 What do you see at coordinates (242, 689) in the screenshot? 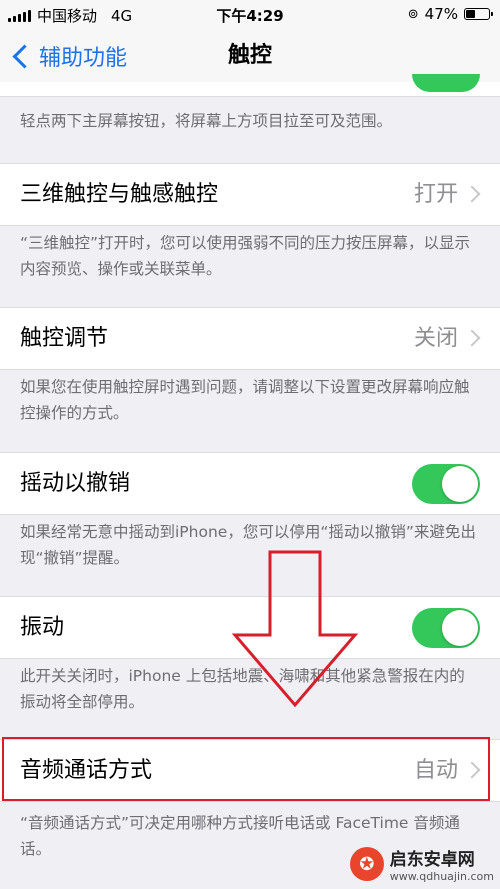
I see `vibration-footer: 此开关关闭时，iPhone 上包括地震、海啸和其他紧急警报在内的振动将全部停用。` at bounding box center [242, 689].